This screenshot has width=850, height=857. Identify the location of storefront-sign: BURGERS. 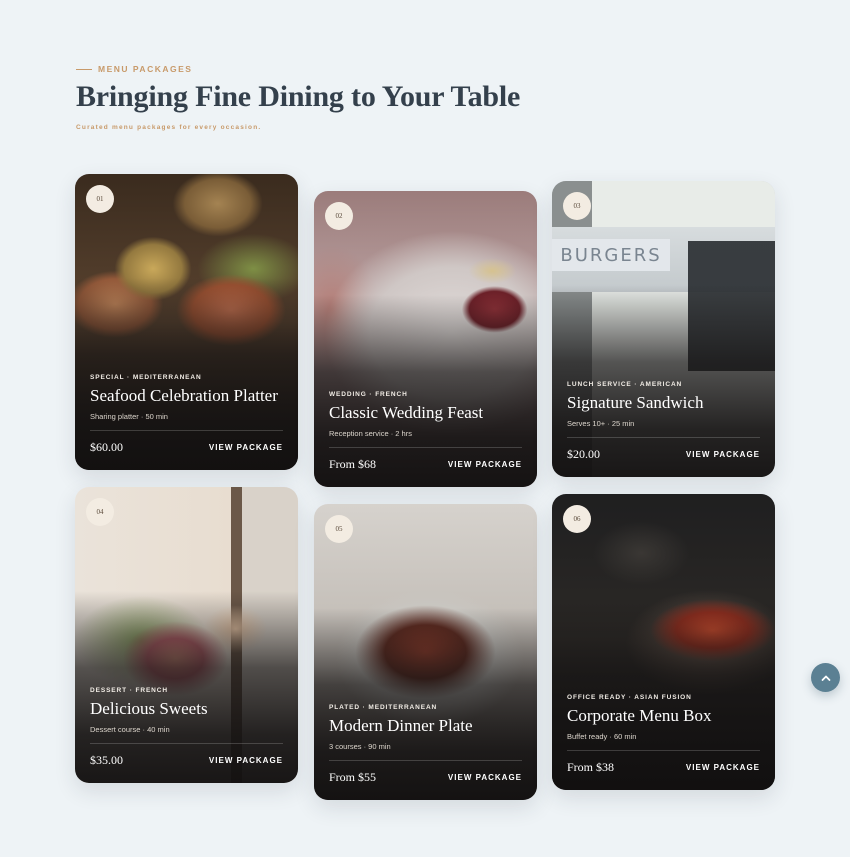
(611, 255).